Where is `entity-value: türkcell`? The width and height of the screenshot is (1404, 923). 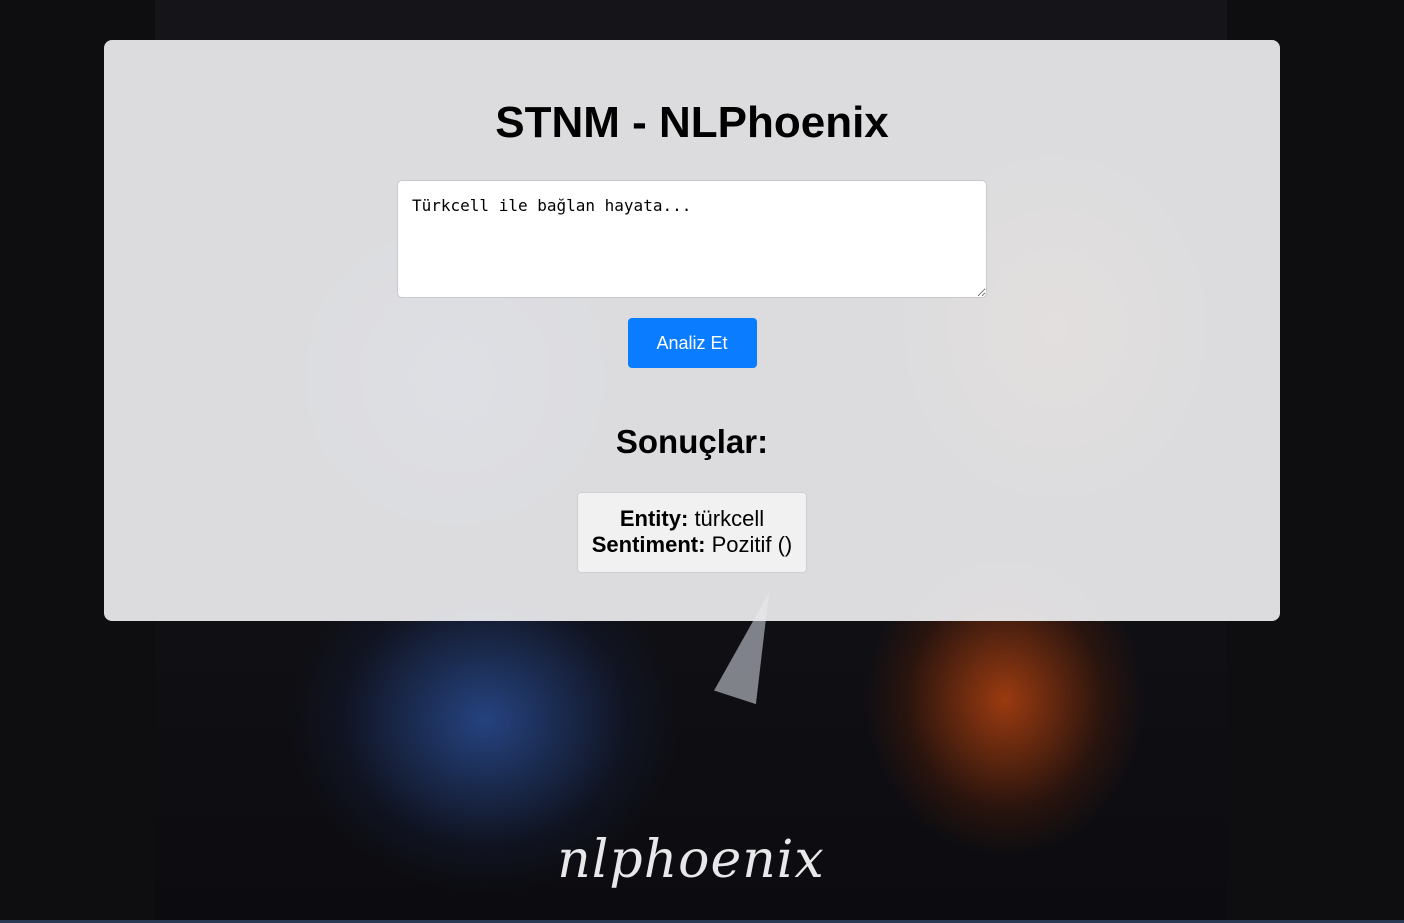 entity-value: türkcell is located at coordinates (729, 518).